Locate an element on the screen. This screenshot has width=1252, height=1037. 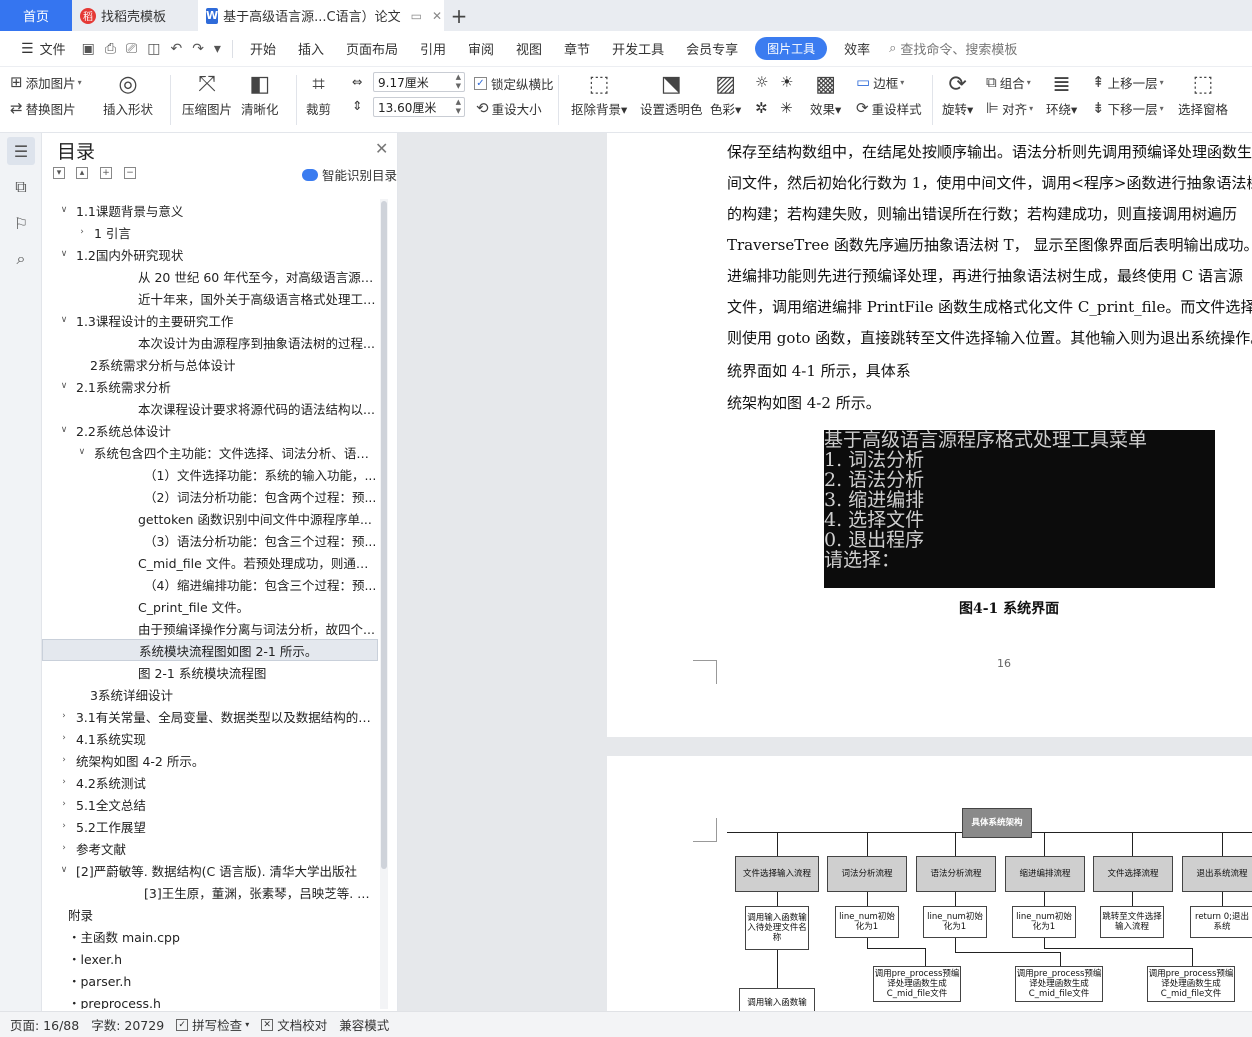
collapse-all-icon: ▾ is located at coordinates (59, 173).